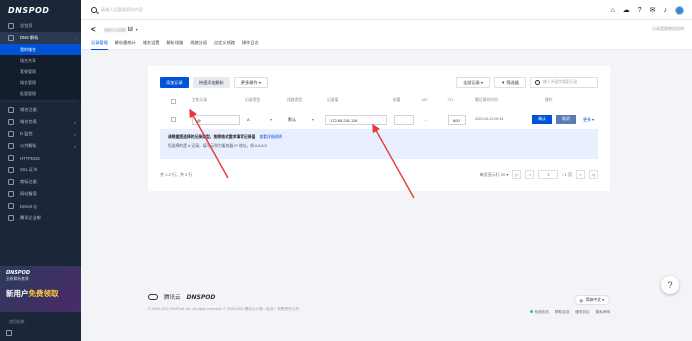 The width and height of the screenshot is (692, 341). Describe the element at coordinates (75, 134) in the screenshot. I see `chevron-down-icon: v` at that location.